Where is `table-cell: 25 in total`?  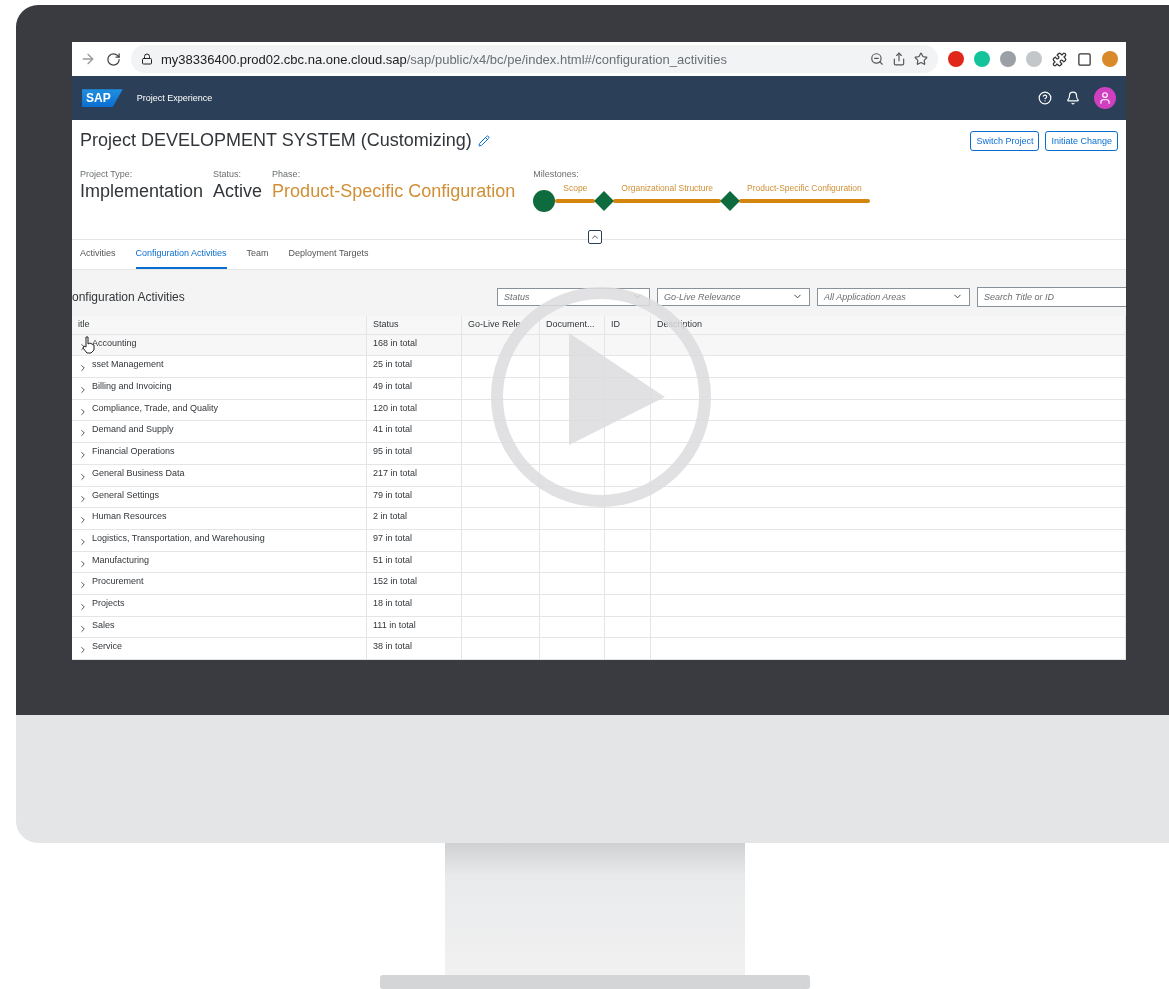 table-cell: 25 in total is located at coordinates (393, 364).